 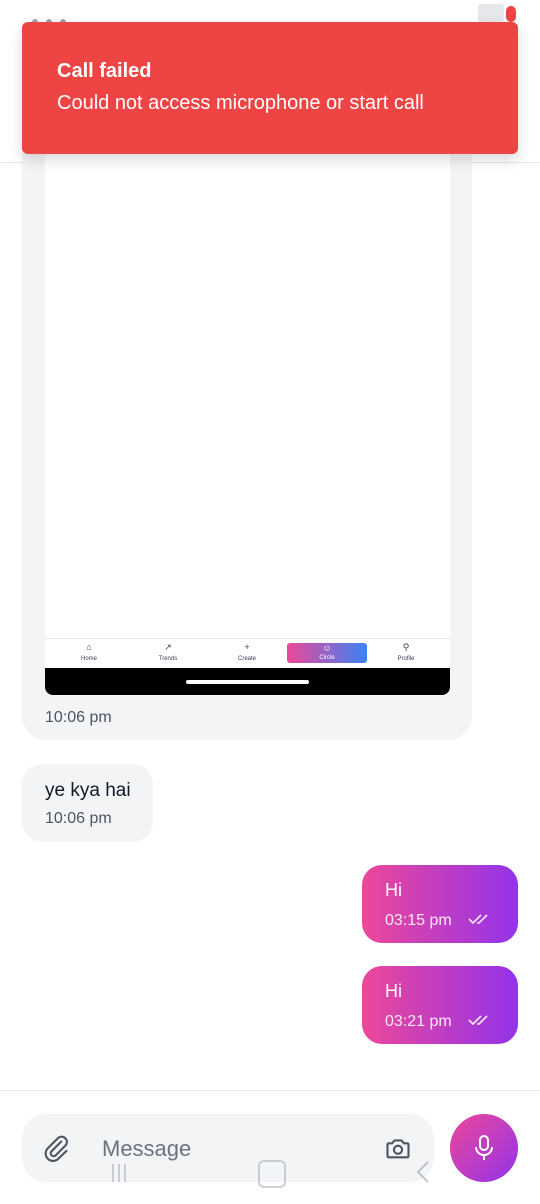 I want to click on message-input, so click(x=237, y=1149).